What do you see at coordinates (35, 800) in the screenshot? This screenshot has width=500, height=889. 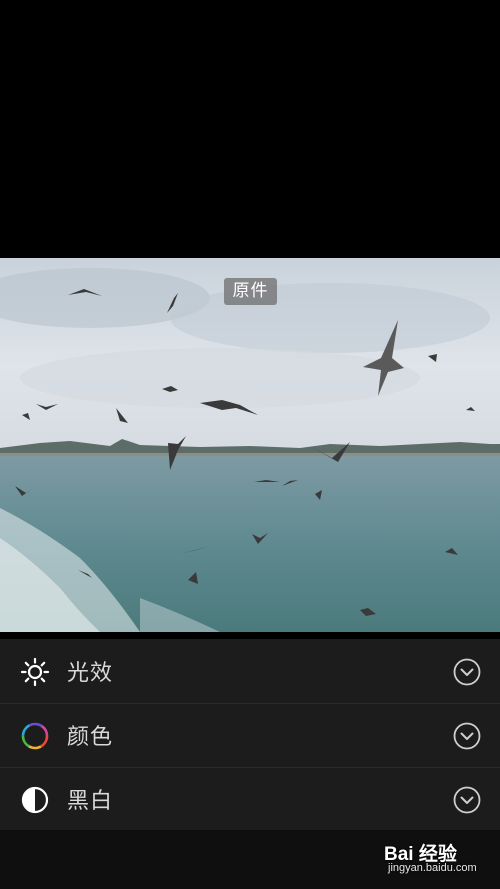 I see `half-circle-icon` at bounding box center [35, 800].